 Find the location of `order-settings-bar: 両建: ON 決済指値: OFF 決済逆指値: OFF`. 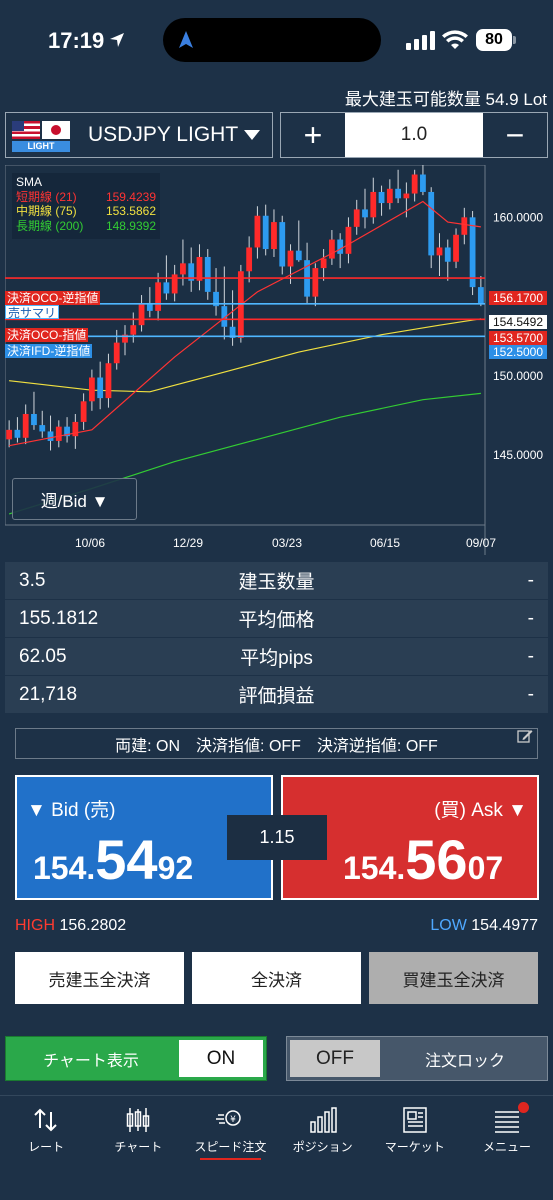

order-settings-bar: 両建: ON 決済指値: OFF 決済逆指値: OFF is located at coordinates (276, 743).